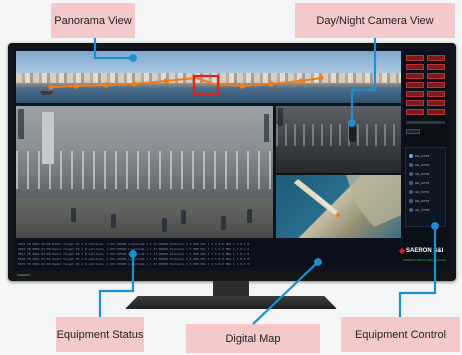 The width and height of the screenshot is (462, 355). What do you see at coordinates (266, 128) in the screenshot?
I see `camera-zoom-bar` at bounding box center [266, 128].